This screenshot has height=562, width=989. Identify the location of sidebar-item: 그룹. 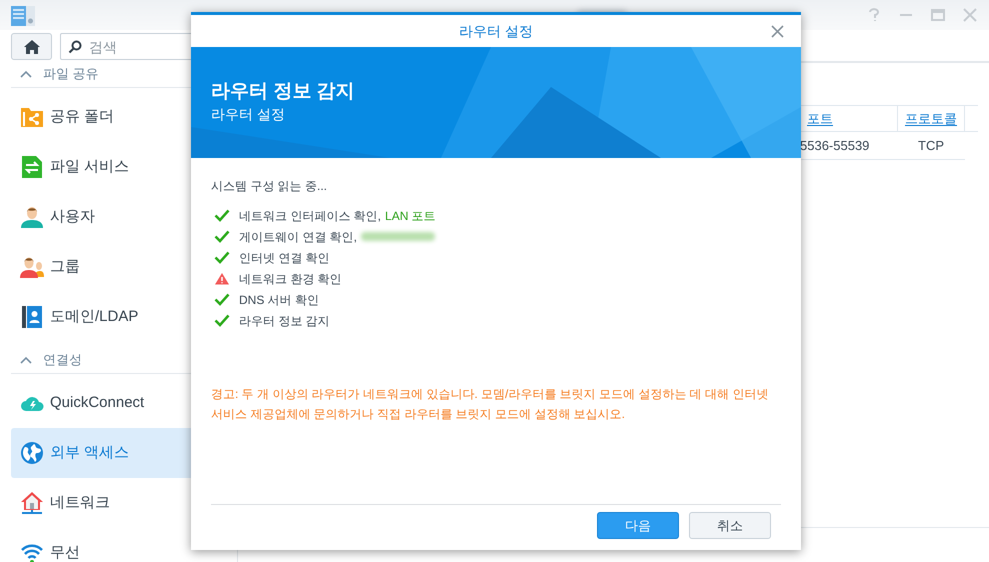
(118, 267).